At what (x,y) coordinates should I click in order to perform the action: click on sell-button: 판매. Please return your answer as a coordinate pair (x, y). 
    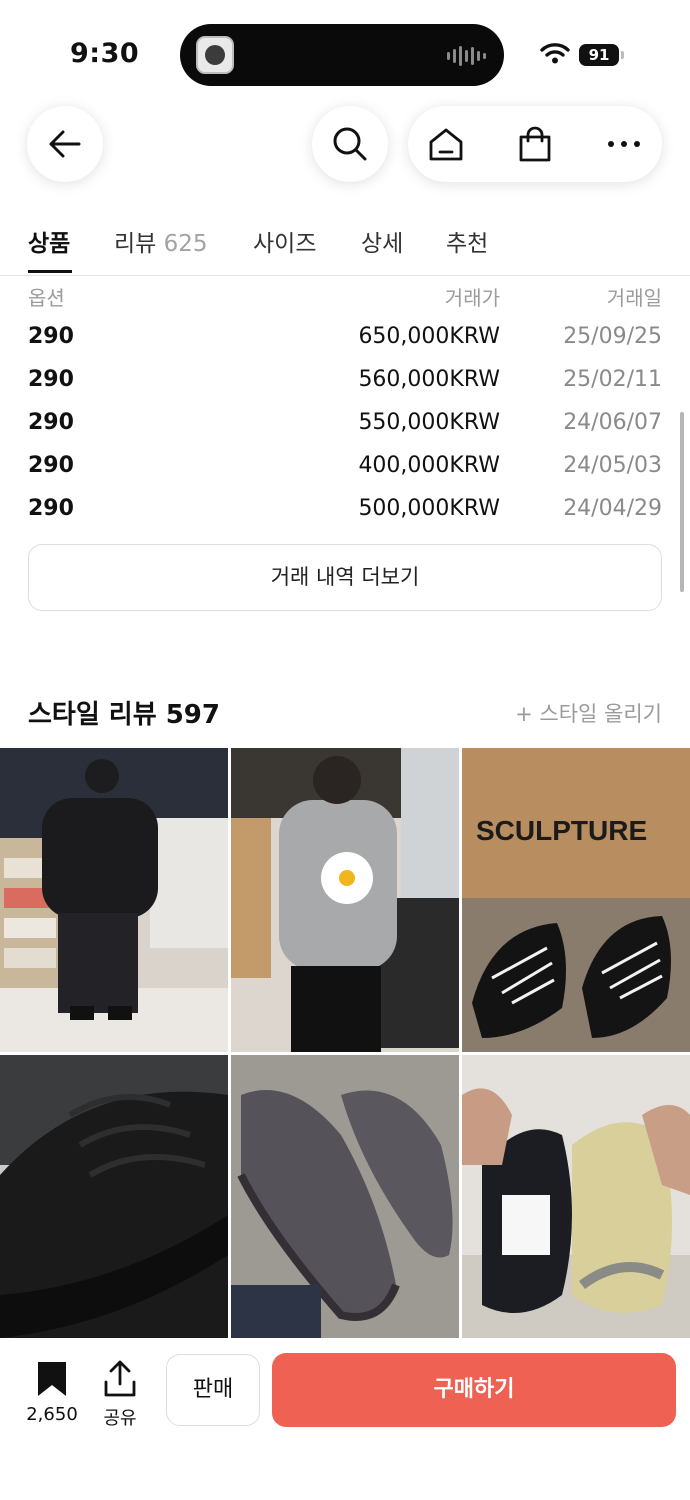
    Looking at the image, I should click on (213, 1390).